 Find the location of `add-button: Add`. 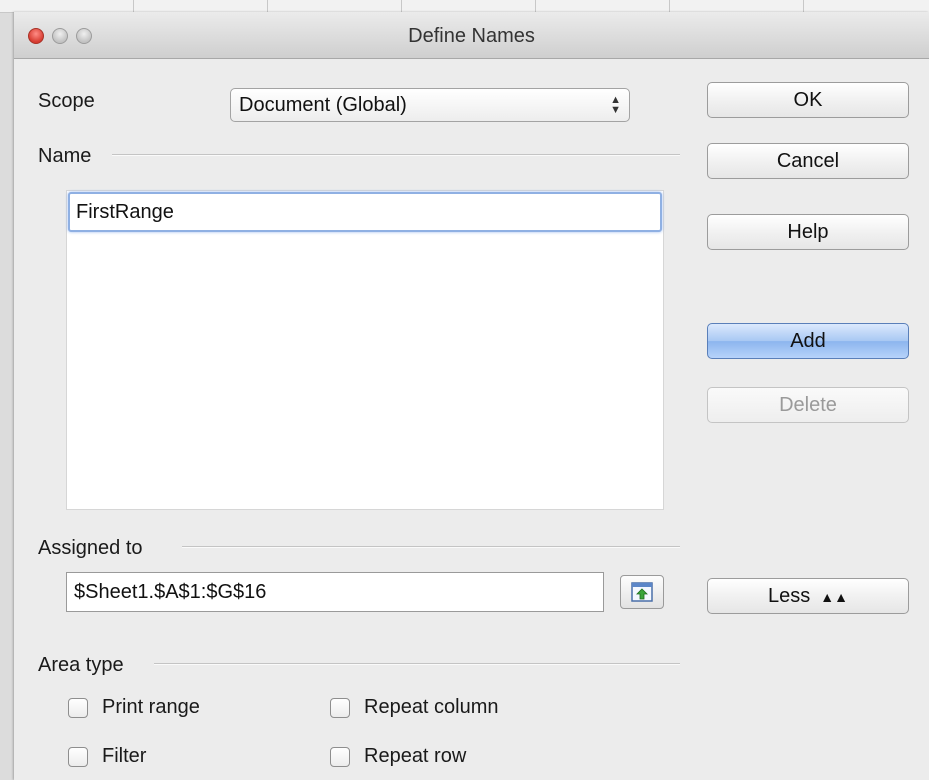

add-button: Add is located at coordinates (808, 341).